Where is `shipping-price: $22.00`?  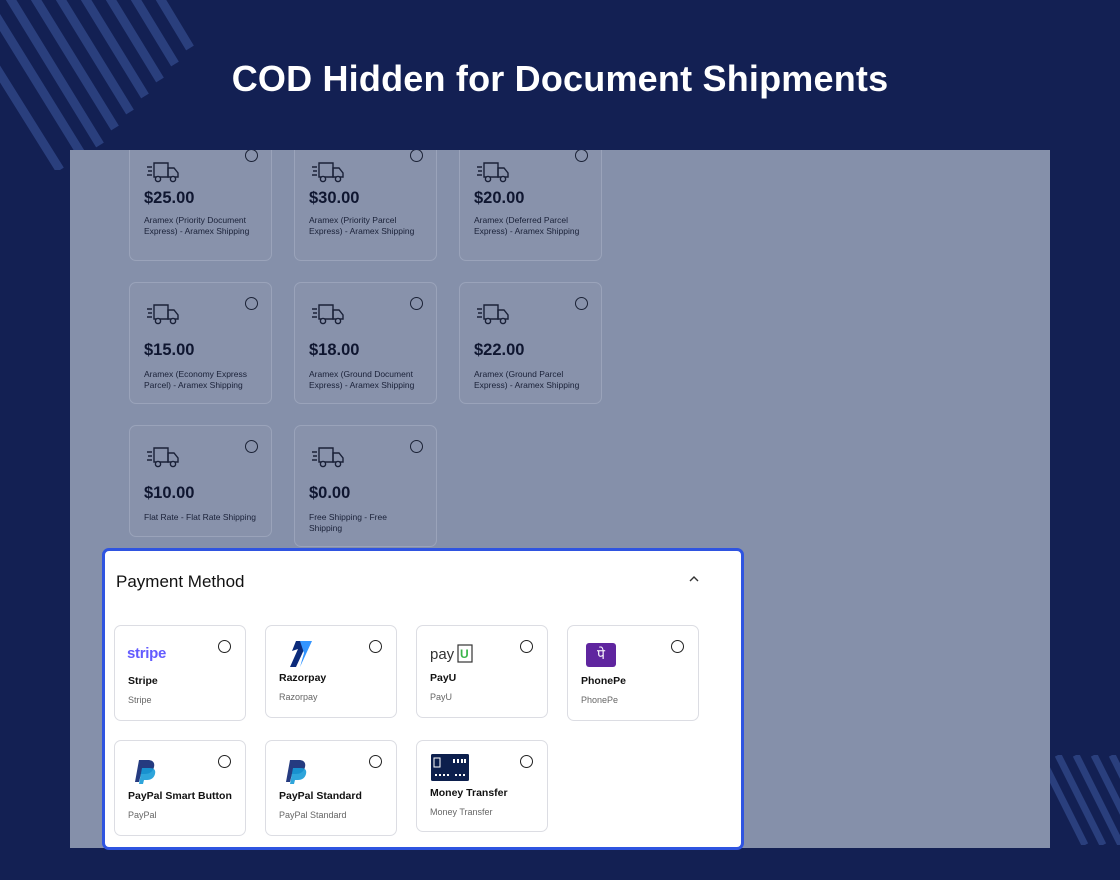 shipping-price: $22.00 is located at coordinates (499, 350).